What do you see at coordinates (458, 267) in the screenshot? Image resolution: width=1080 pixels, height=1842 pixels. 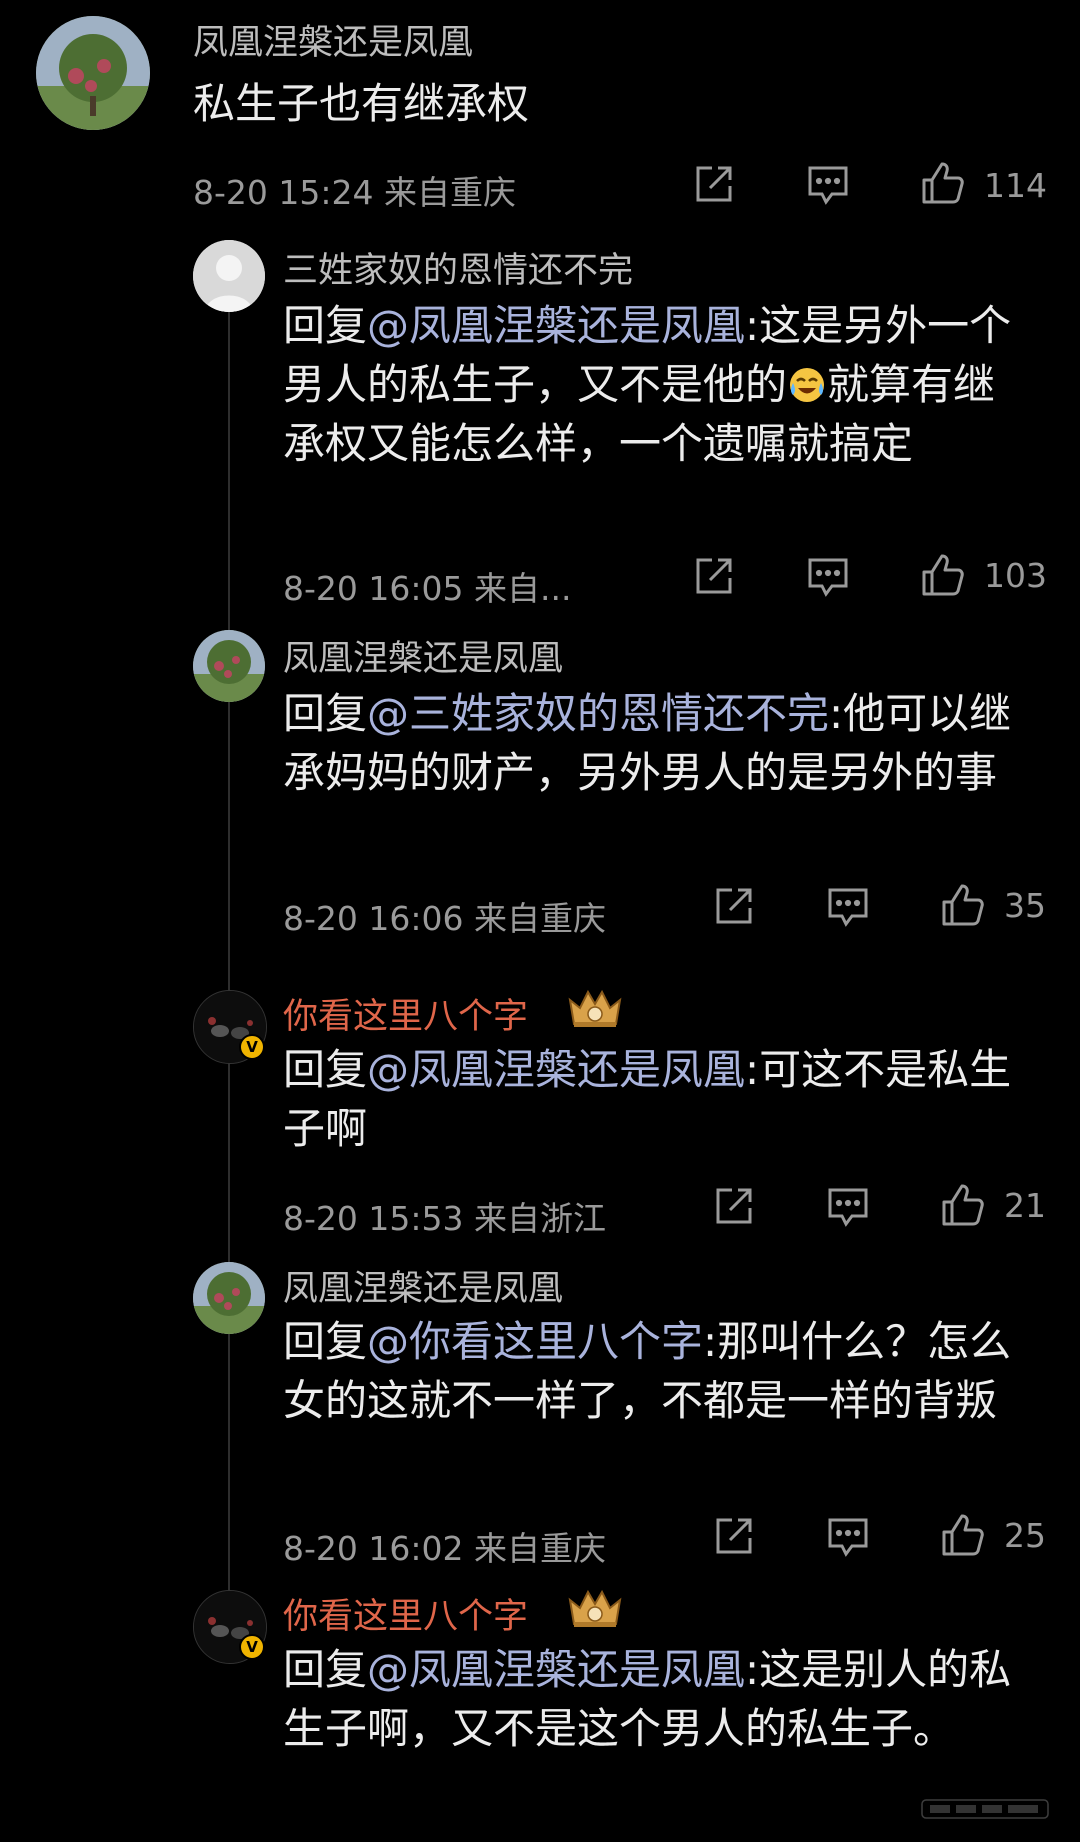 I see `username: 三姓家奴的恩情还不完` at bounding box center [458, 267].